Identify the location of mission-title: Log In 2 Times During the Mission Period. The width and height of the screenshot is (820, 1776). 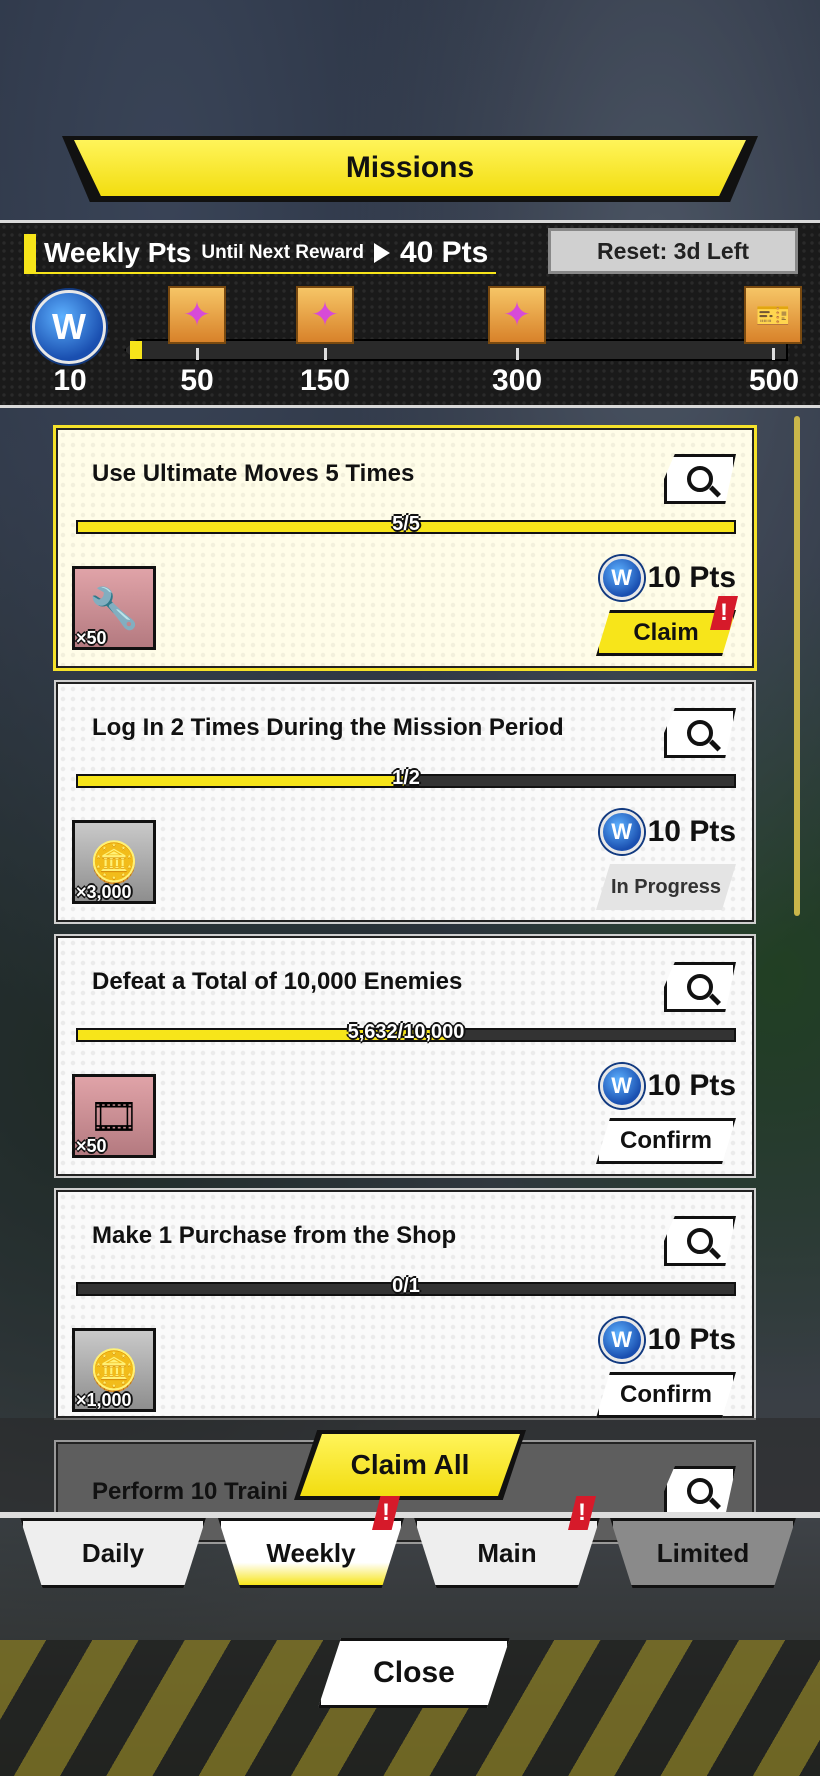
(328, 727).